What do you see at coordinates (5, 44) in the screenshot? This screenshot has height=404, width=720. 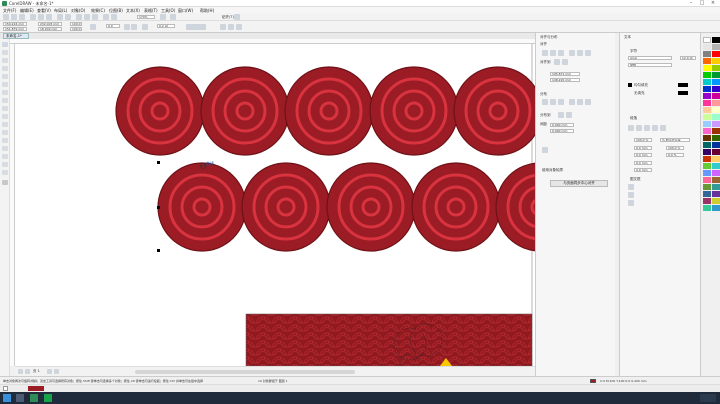 I see `pick-tool-icon` at bounding box center [5, 44].